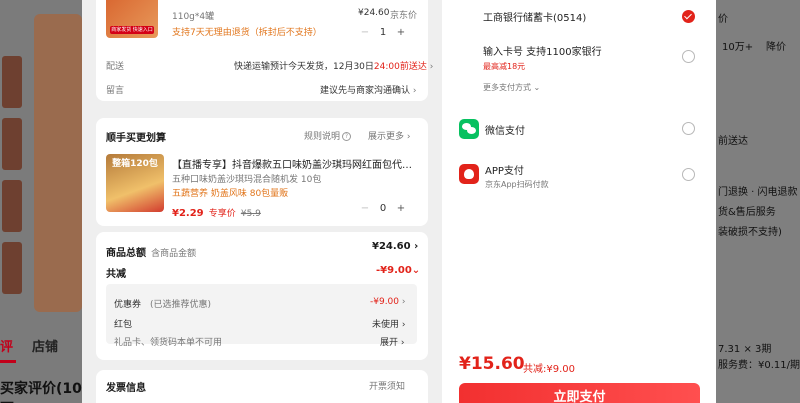 Image resolution: width=800 pixels, height=403 pixels. I want to click on show-more-chevron-icon: ›, so click(408, 137).